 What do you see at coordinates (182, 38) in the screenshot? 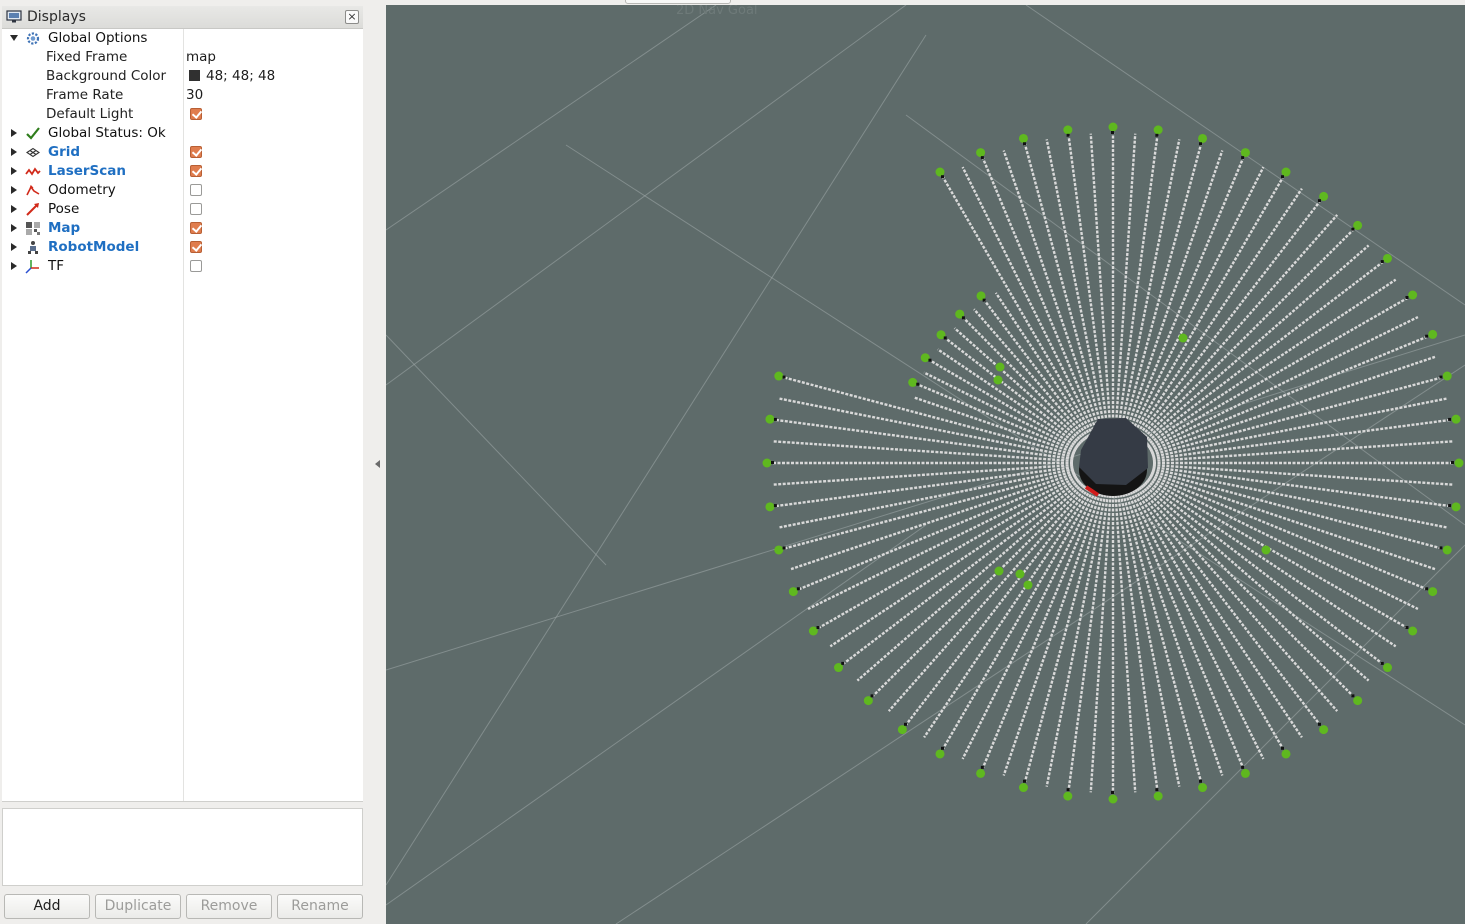
I see `tree-row-global-options: Global Options` at bounding box center [182, 38].